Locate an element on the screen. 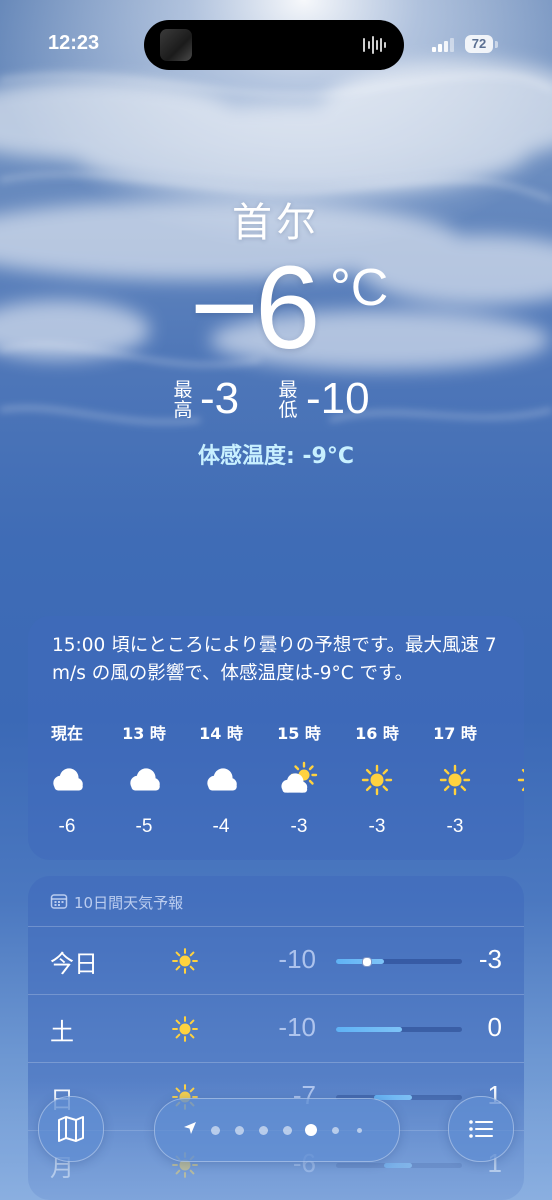  hourly-item: 16 時 -3 is located at coordinates (377, 779).